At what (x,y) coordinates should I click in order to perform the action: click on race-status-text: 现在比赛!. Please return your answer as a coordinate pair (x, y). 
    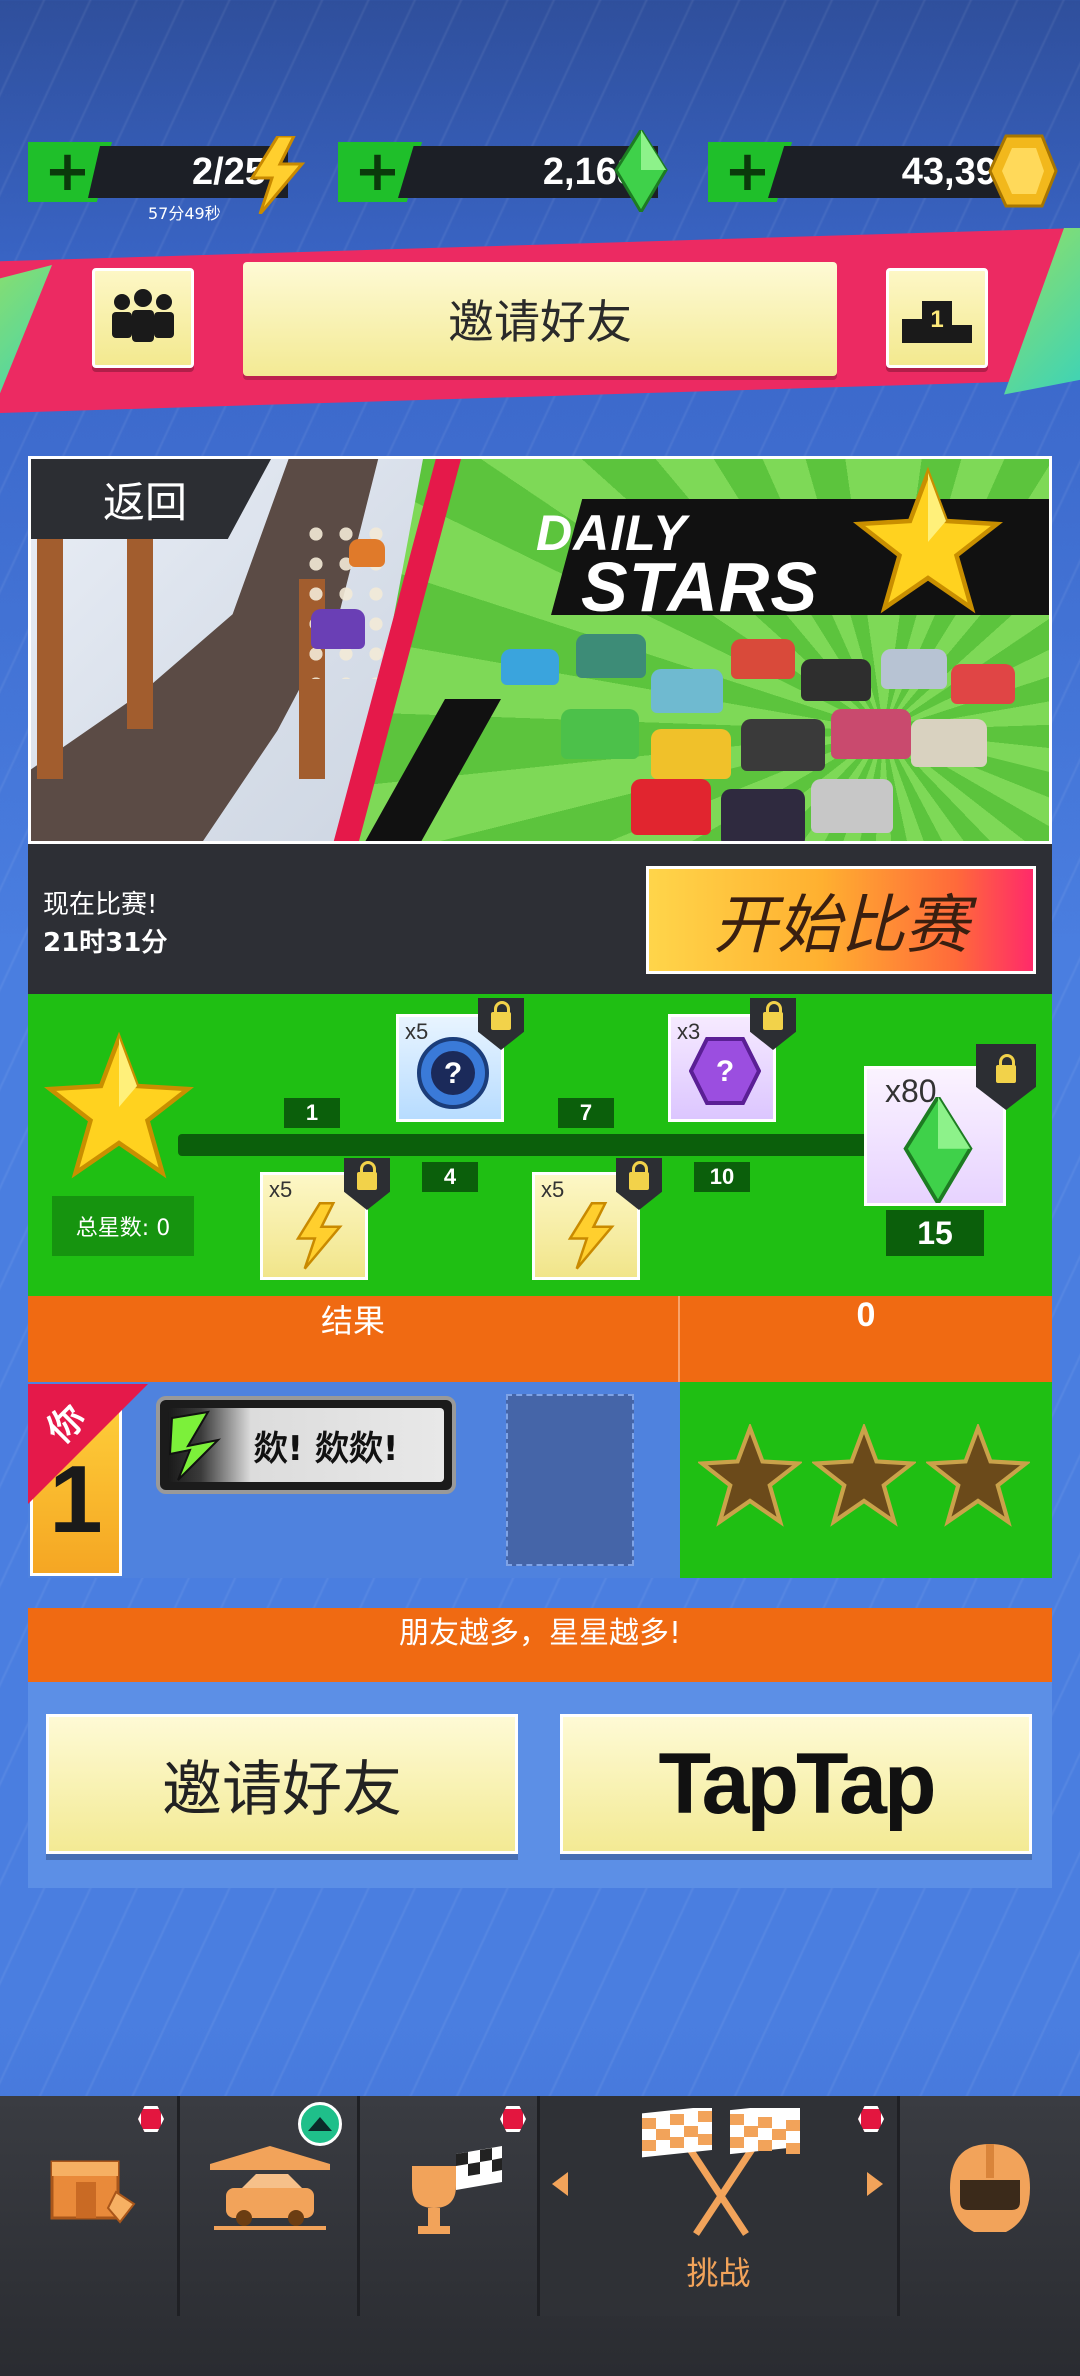
    Looking at the image, I should click on (100, 905).